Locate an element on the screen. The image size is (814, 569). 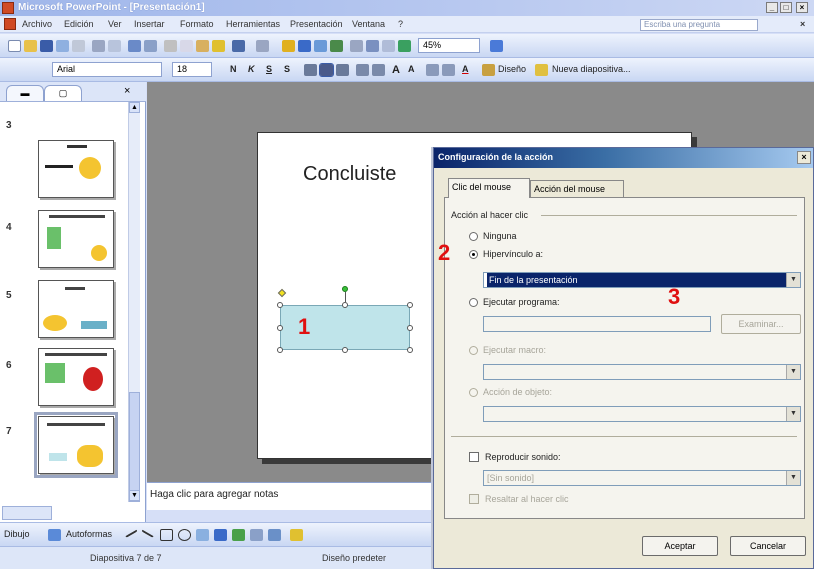
design-button: Diseño is located at coordinates (512, 69).